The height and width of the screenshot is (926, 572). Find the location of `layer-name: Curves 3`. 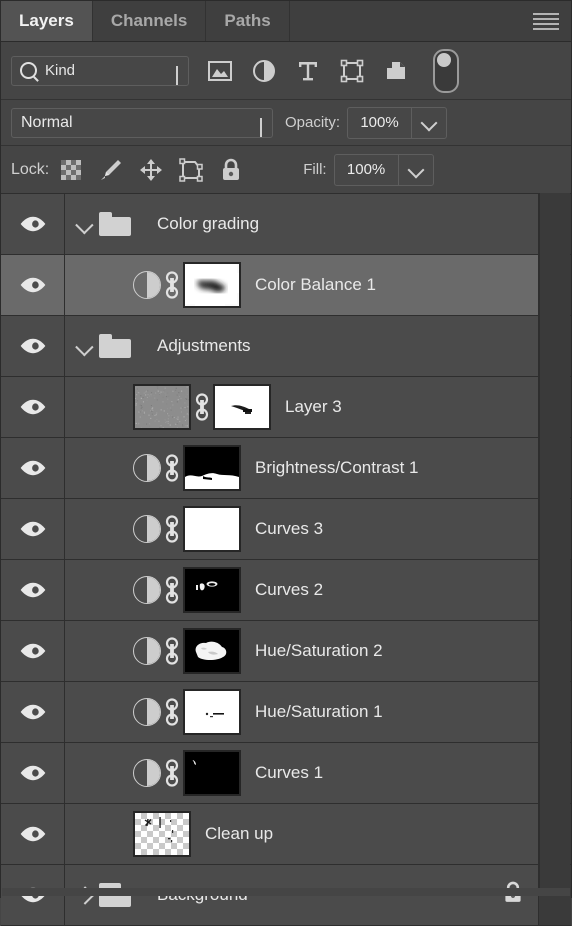

layer-name: Curves 3 is located at coordinates (289, 529).